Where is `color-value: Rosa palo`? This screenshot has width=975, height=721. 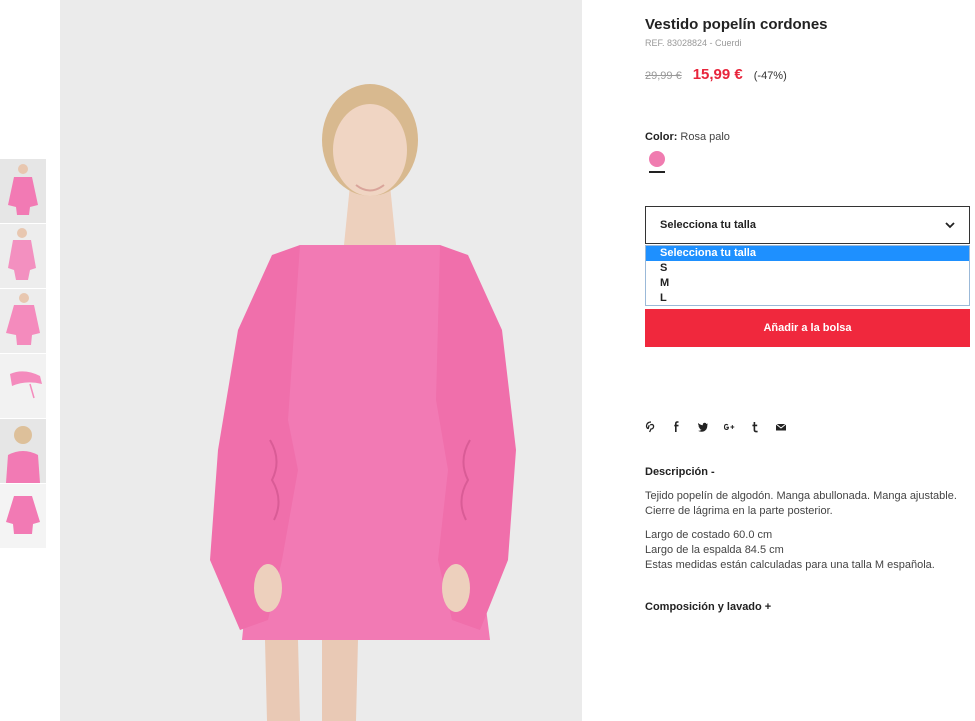
color-value: Rosa palo is located at coordinates (705, 137).